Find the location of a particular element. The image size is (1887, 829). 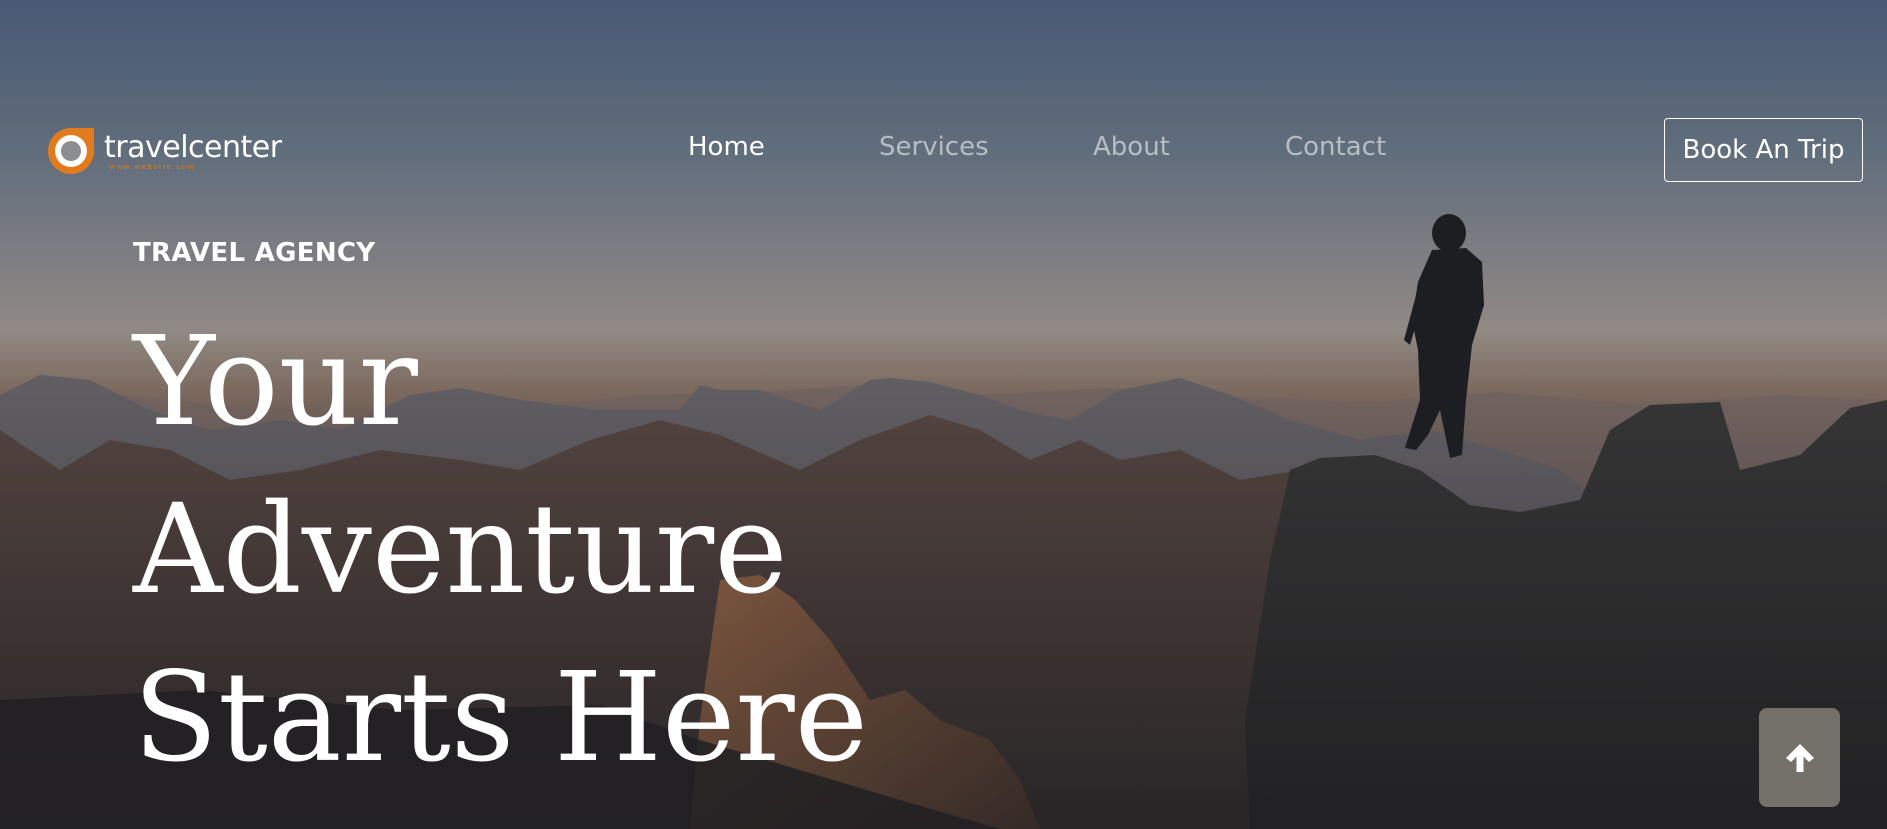

back-to-top-button is located at coordinates (1799, 757).